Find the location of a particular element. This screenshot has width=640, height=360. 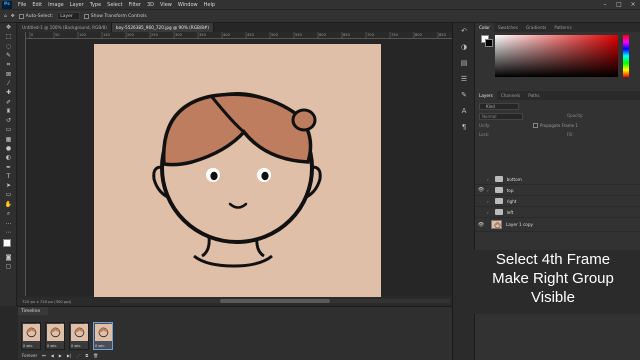

menu-window: Window is located at coordinates (188, 5).